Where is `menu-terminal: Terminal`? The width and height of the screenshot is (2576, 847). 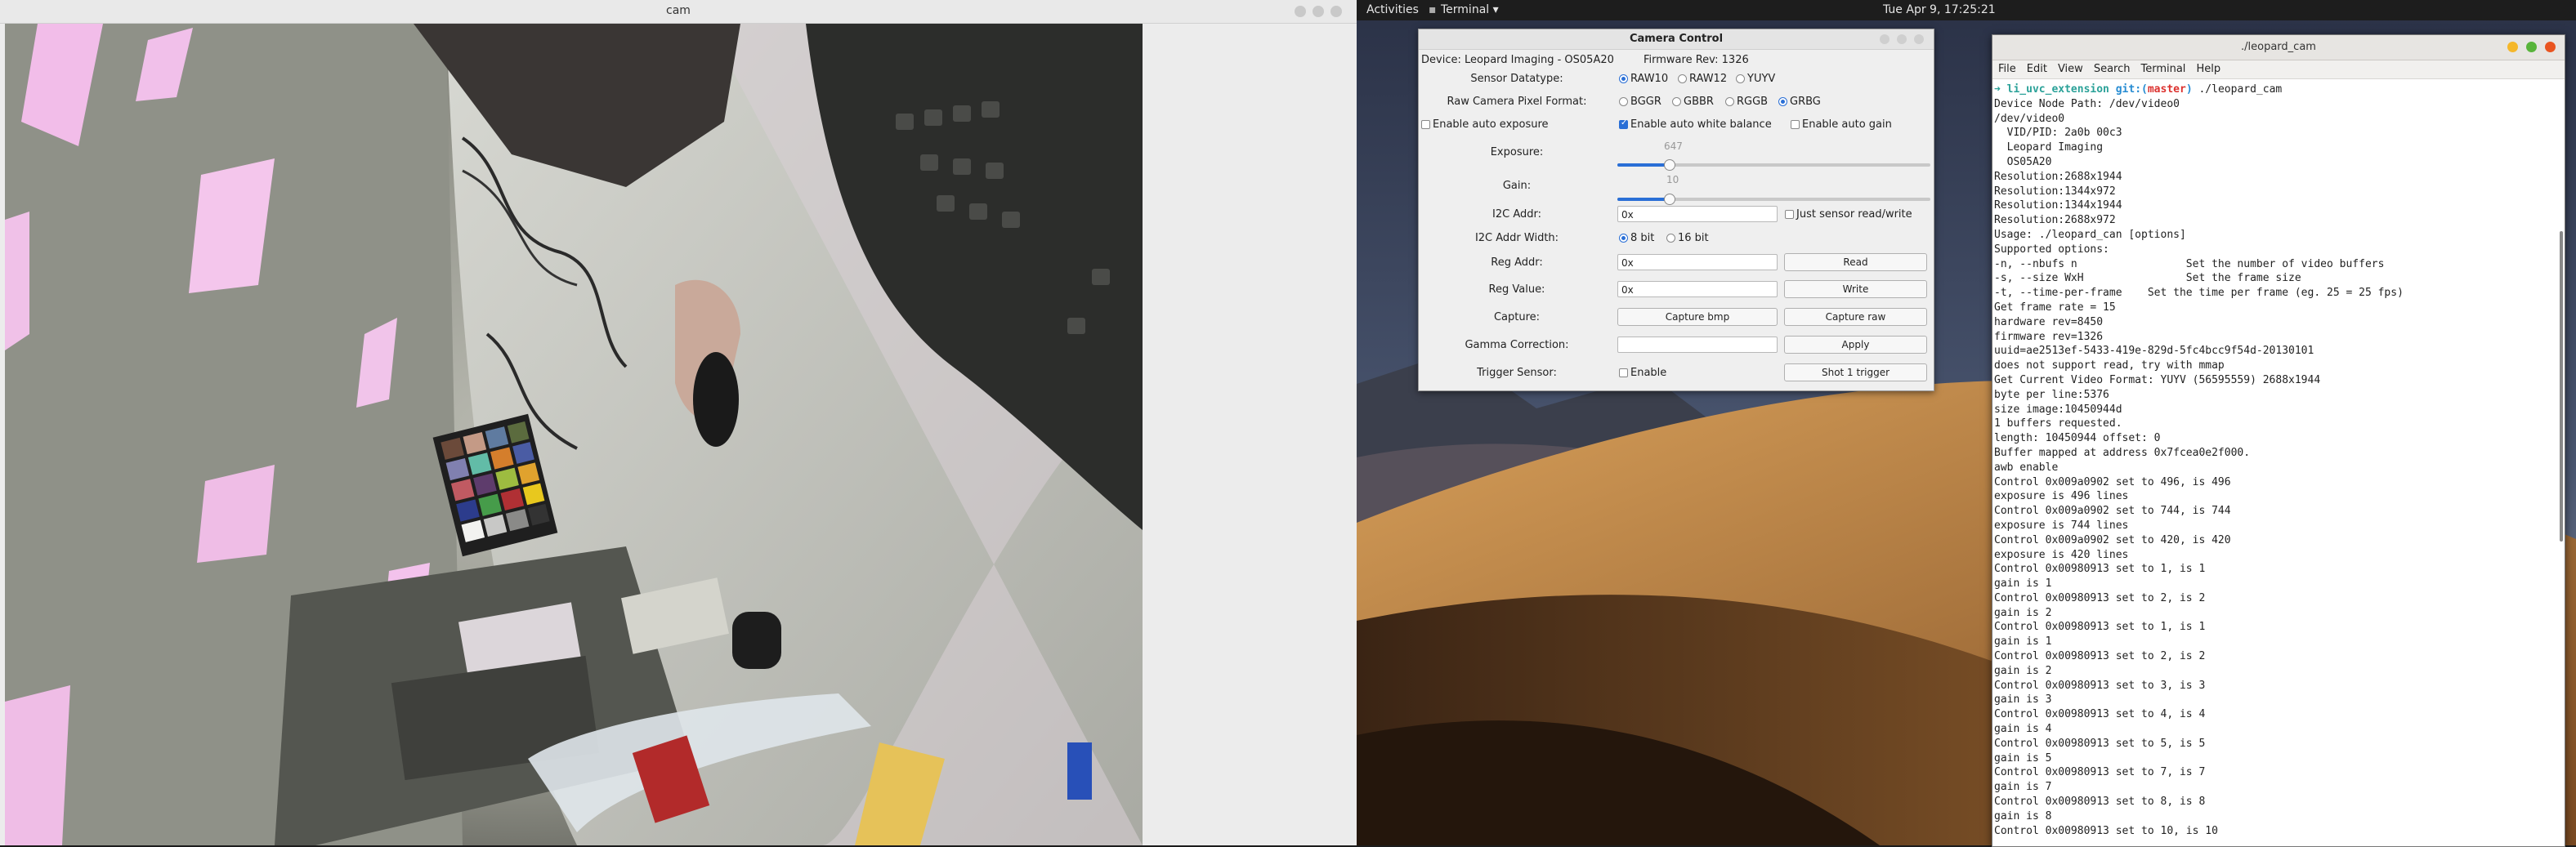 menu-terminal: Terminal is located at coordinates (2162, 67).